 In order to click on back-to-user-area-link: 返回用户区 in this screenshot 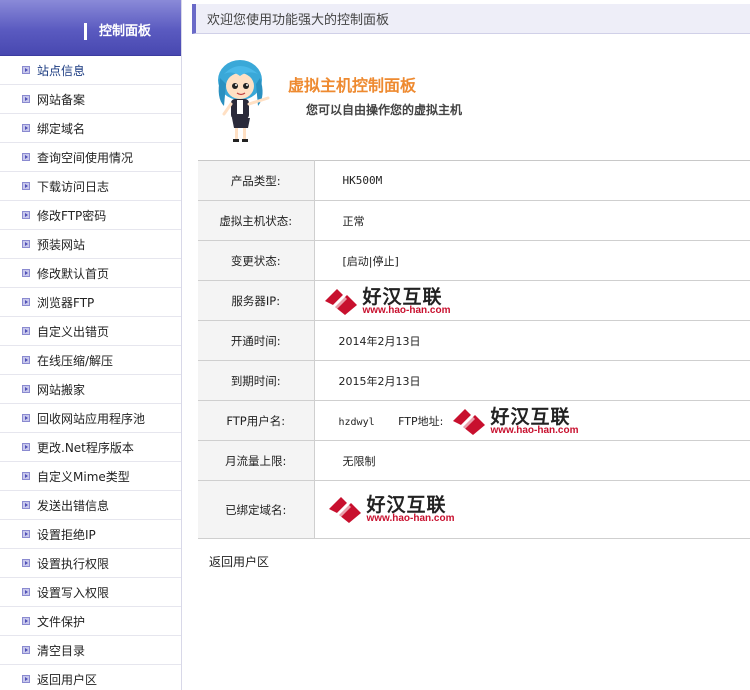, I will do `click(239, 561)`.